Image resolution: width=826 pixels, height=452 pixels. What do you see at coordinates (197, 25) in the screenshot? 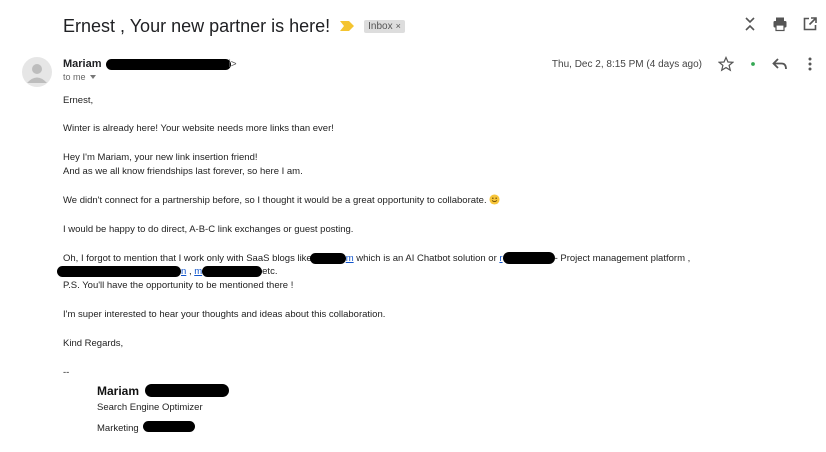
I see `email-subject: Ernest , Your new partner is here!` at bounding box center [197, 25].